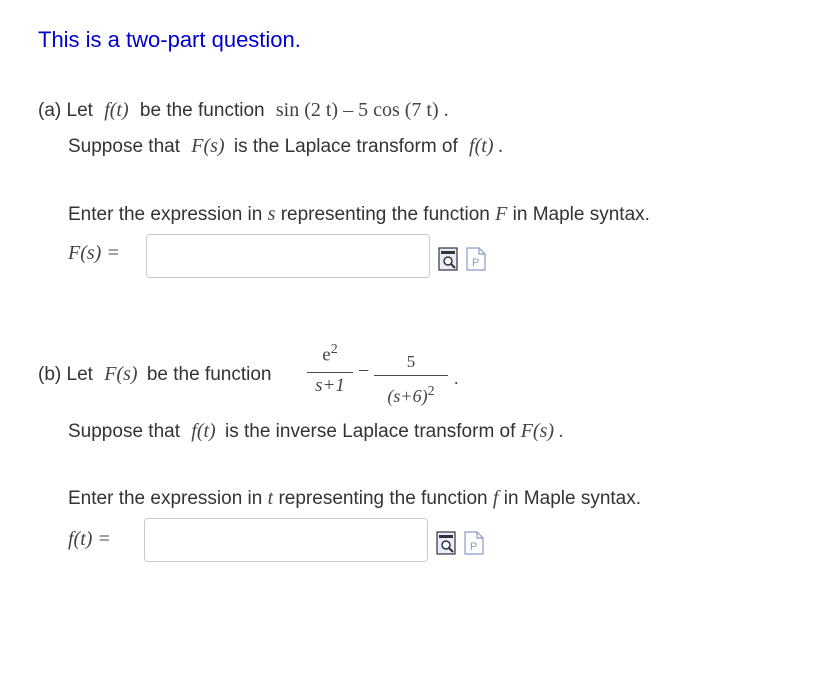 The width and height of the screenshot is (840, 684). What do you see at coordinates (165, 498) in the screenshot?
I see `part-b-enter-text: Enter the expression in` at bounding box center [165, 498].